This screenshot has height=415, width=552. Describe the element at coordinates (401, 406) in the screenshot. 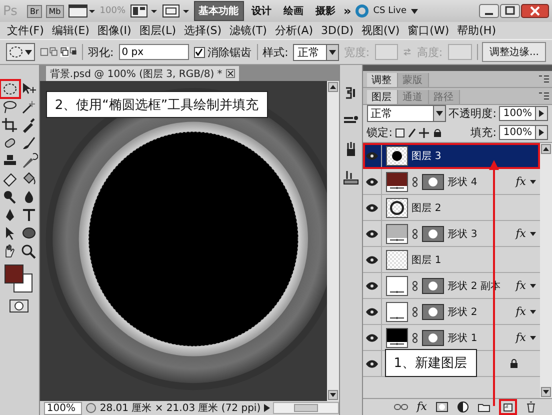

I see `link-layers-icon` at that location.